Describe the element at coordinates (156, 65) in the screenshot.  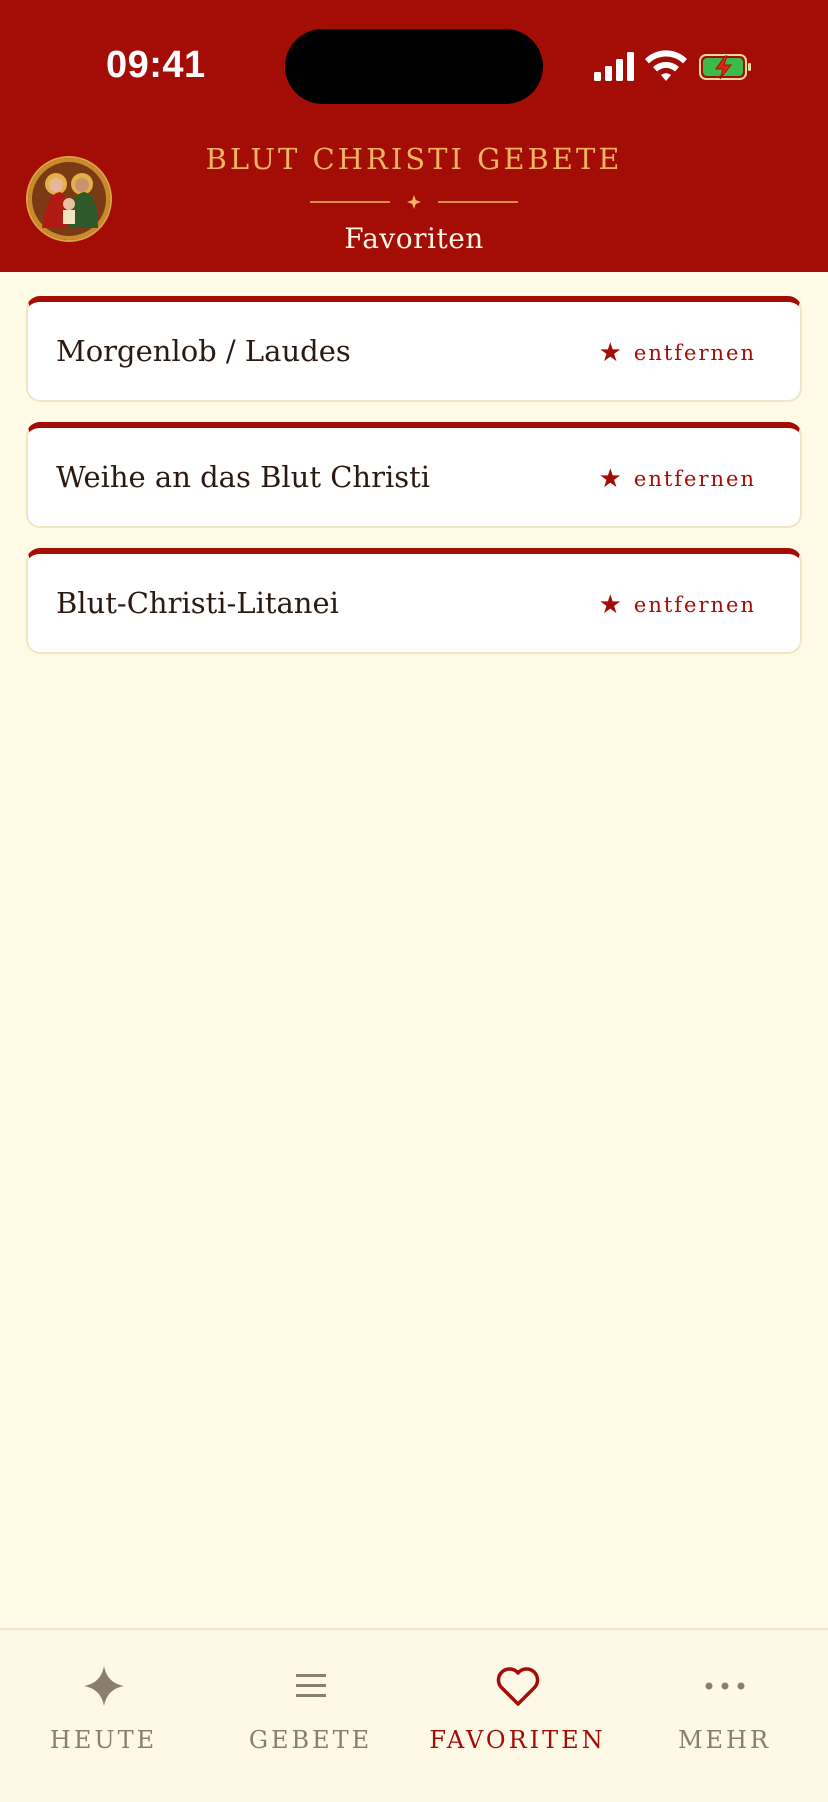
I see `status-time: 09:41` at that location.